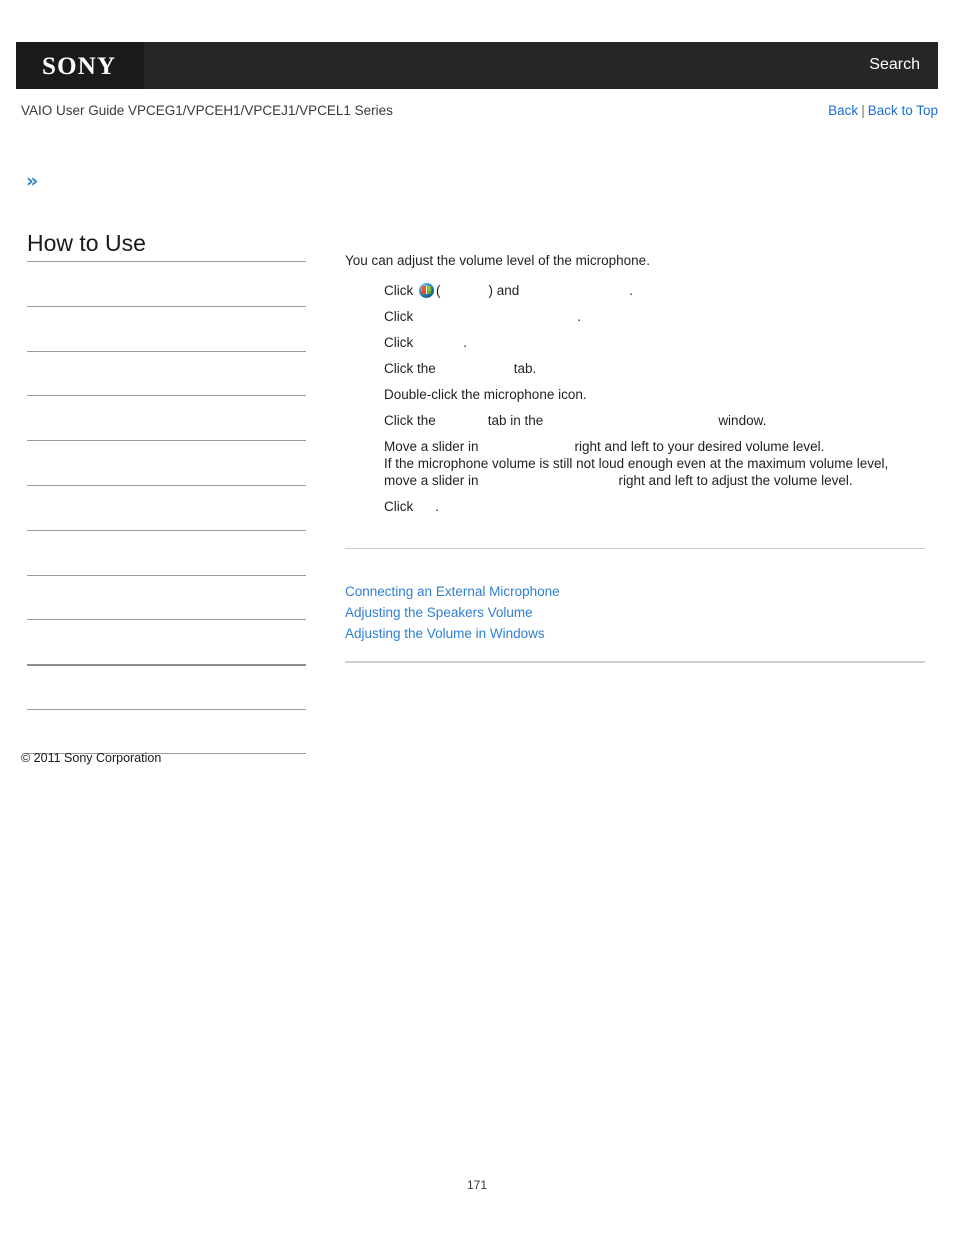 The height and width of the screenshot is (1235, 954). I want to click on header-nav-links: Back | Back to Top, so click(883, 111).